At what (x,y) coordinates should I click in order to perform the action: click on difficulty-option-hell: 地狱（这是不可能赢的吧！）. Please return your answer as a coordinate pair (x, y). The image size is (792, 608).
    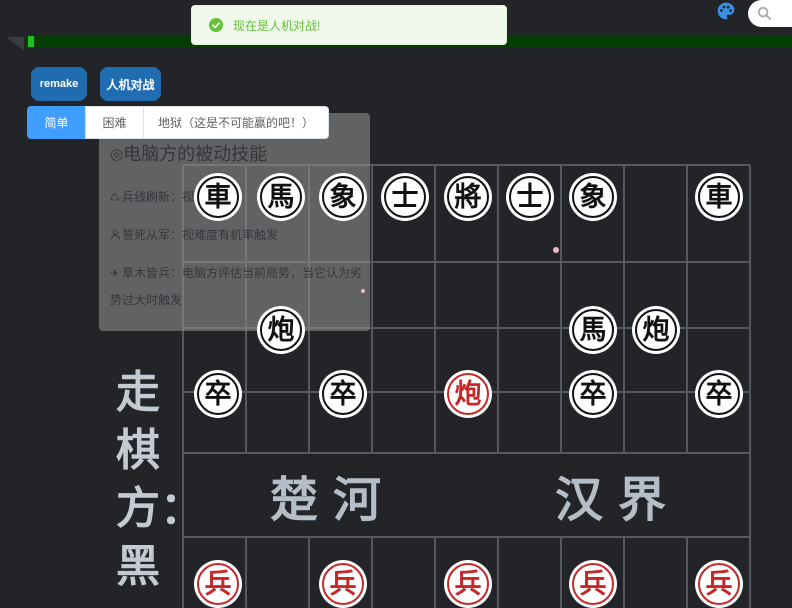
    Looking at the image, I should click on (236, 122).